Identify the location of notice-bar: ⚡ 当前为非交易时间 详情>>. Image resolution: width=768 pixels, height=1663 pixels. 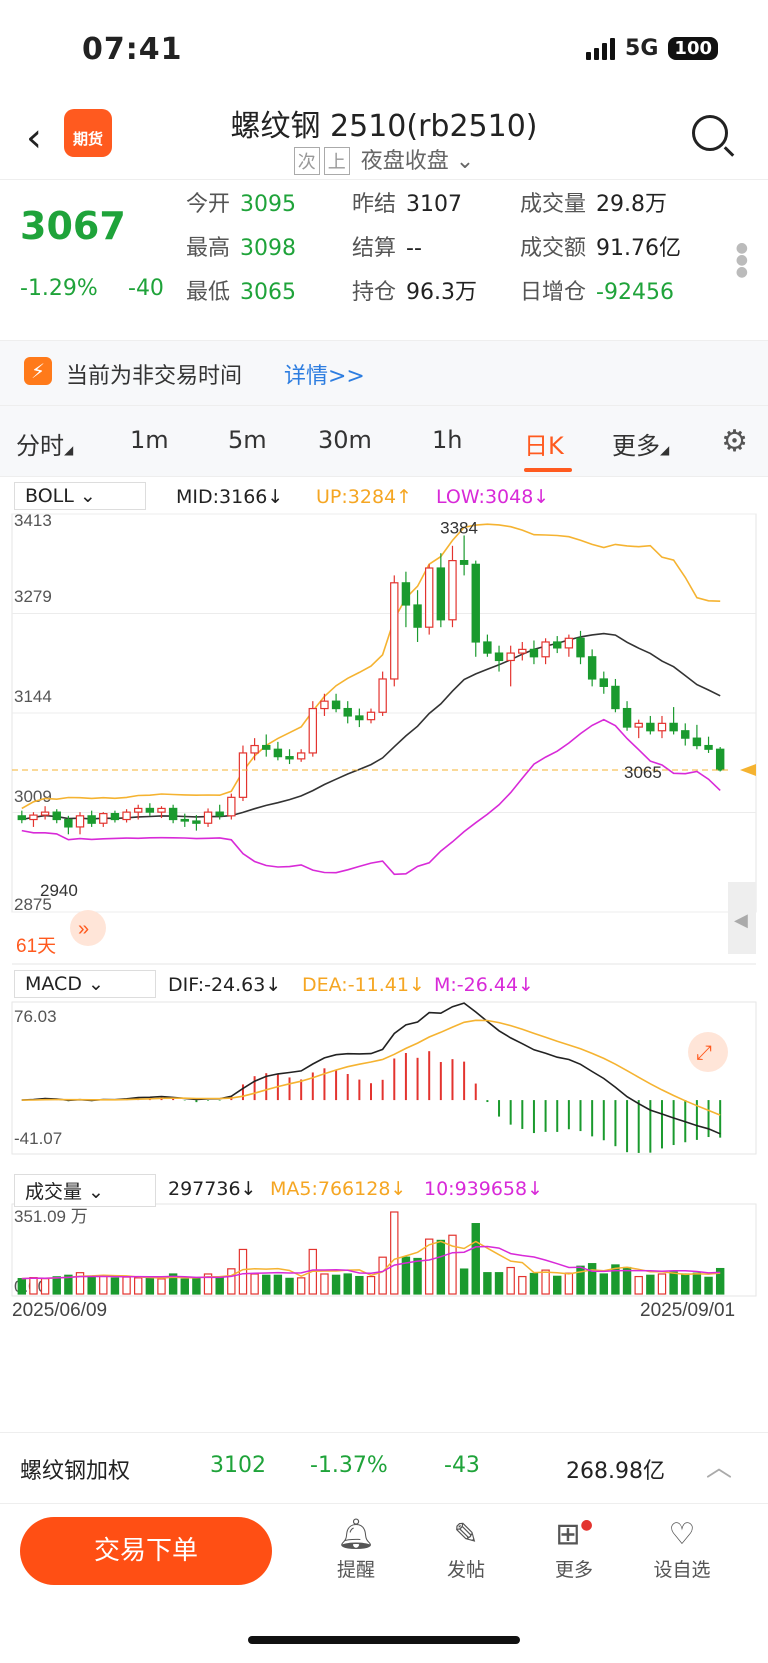
(384, 373).